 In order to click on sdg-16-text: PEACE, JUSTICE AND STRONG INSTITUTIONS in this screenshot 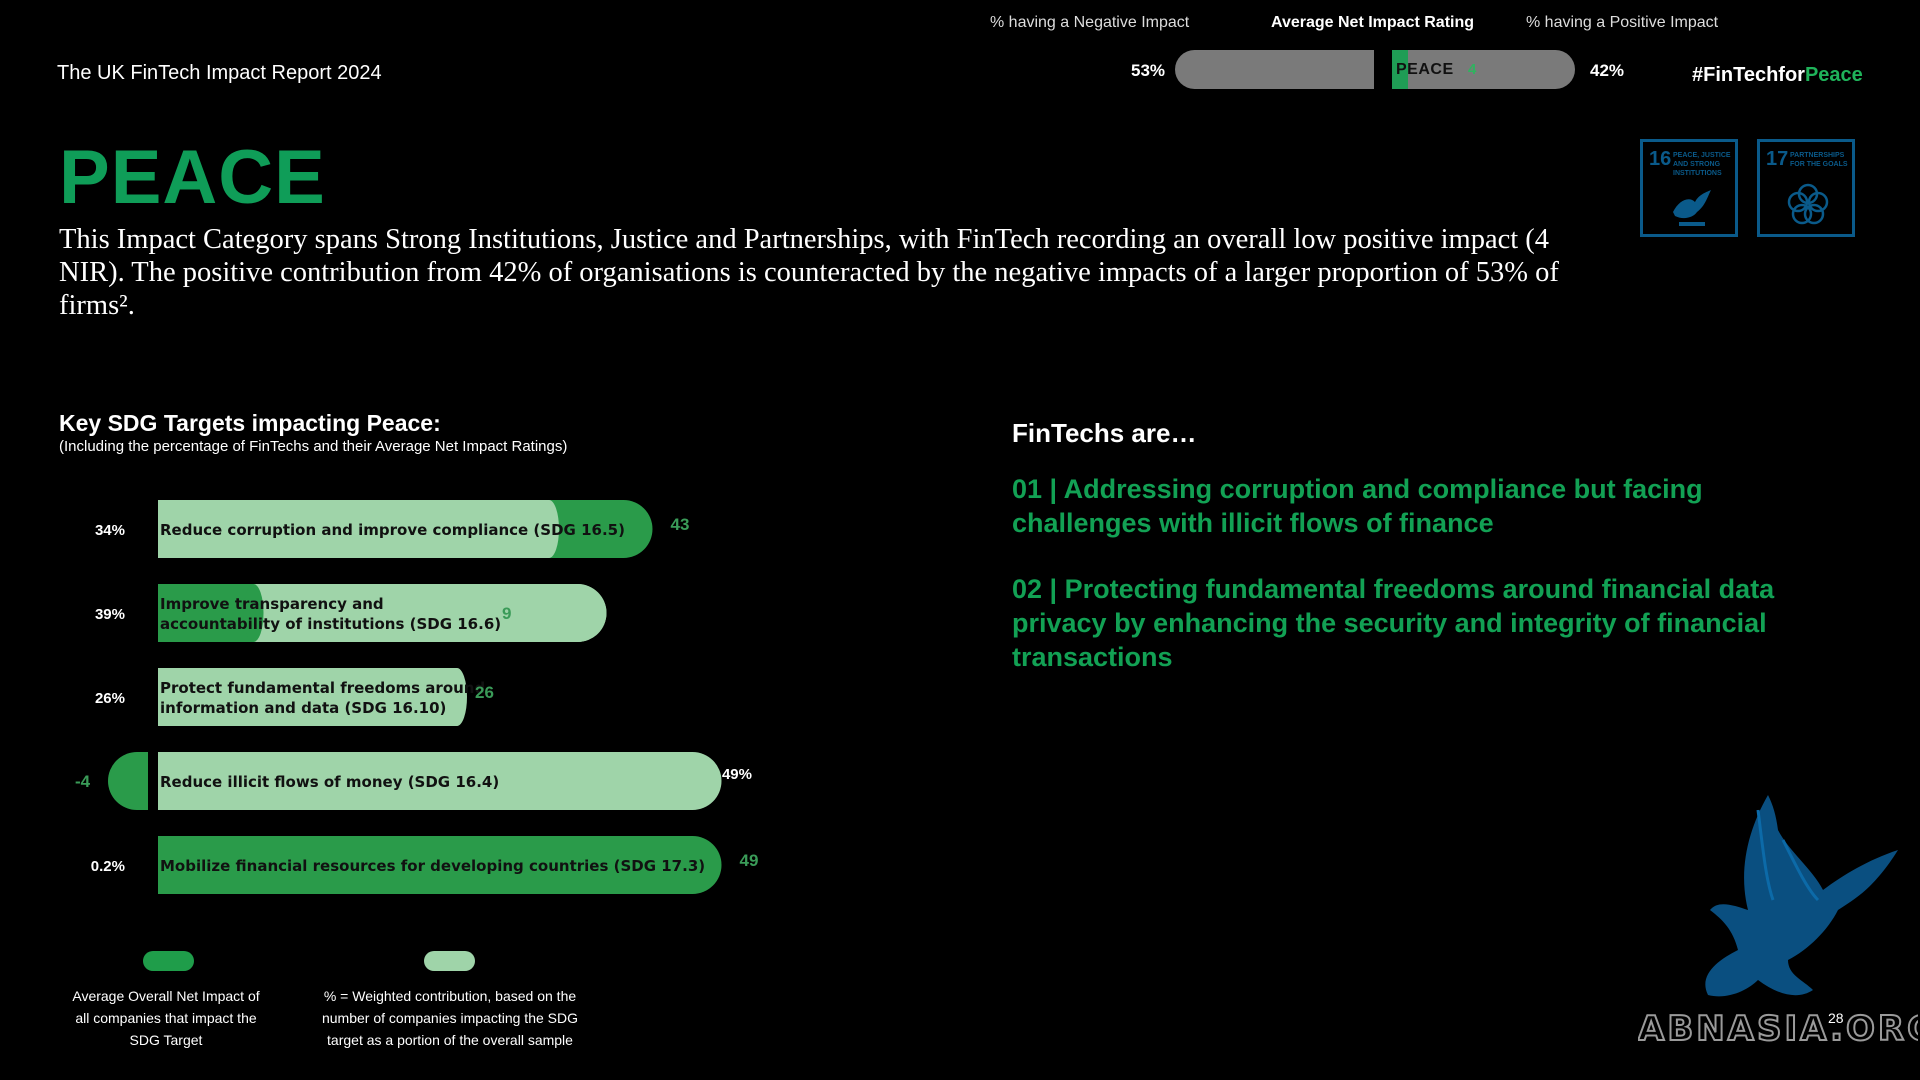, I will do `click(1702, 164)`.